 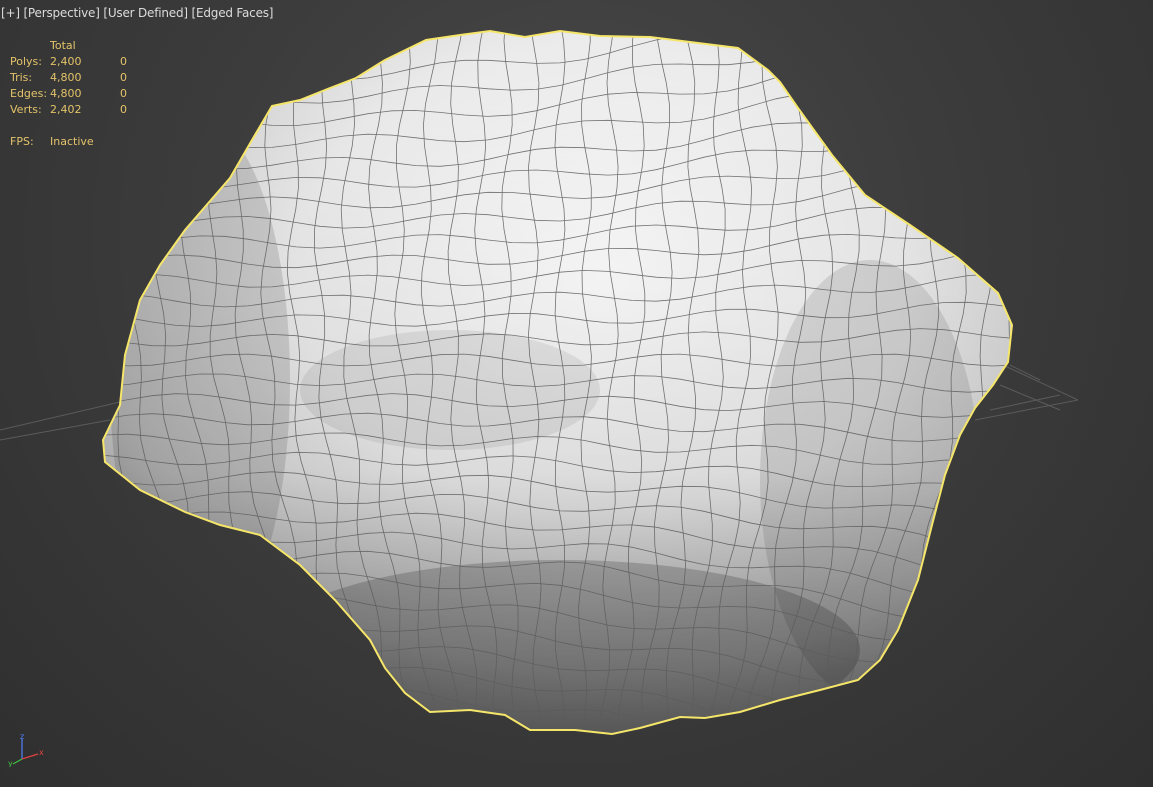 I want to click on stats-total-header: Total, so click(x=63, y=45).